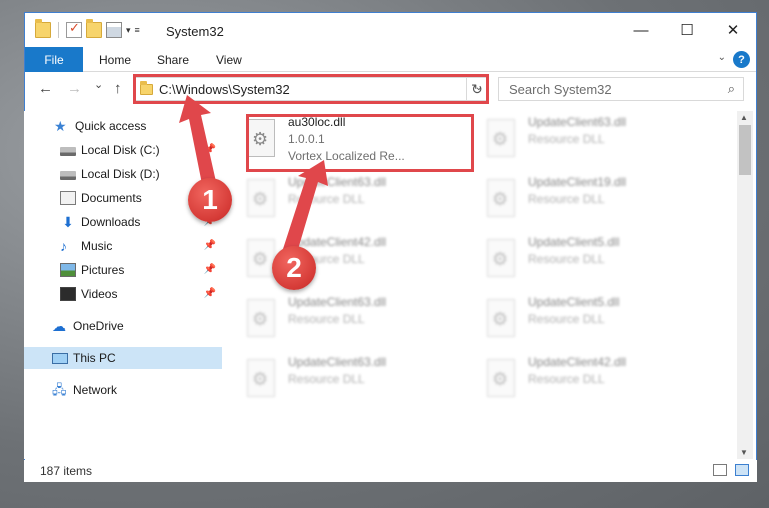  What do you see at coordinates (98, 326) in the screenshot?
I see `sidebar-item-label: OneDrive` at bounding box center [98, 326].